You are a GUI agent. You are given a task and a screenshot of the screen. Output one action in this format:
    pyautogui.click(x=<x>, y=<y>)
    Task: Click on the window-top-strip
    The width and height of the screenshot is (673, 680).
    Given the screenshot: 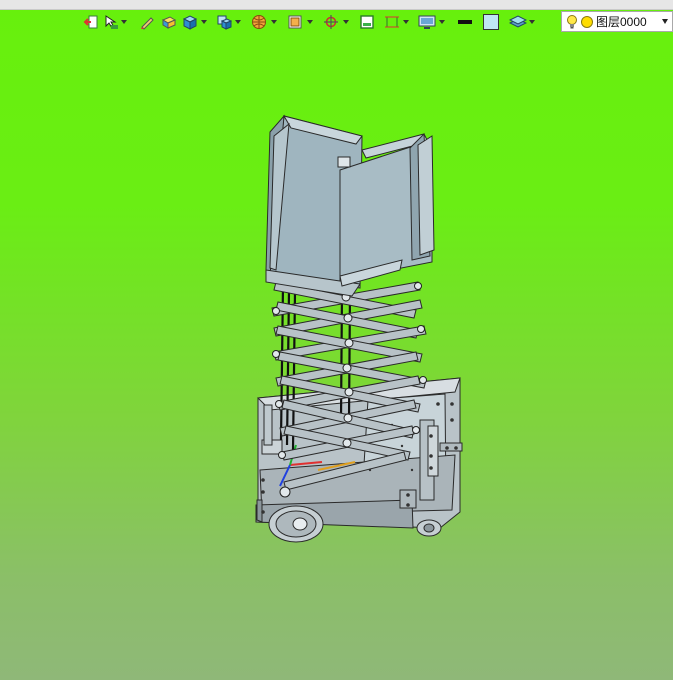 What is the action you would take?
    pyautogui.click(x=336, y=5)
    